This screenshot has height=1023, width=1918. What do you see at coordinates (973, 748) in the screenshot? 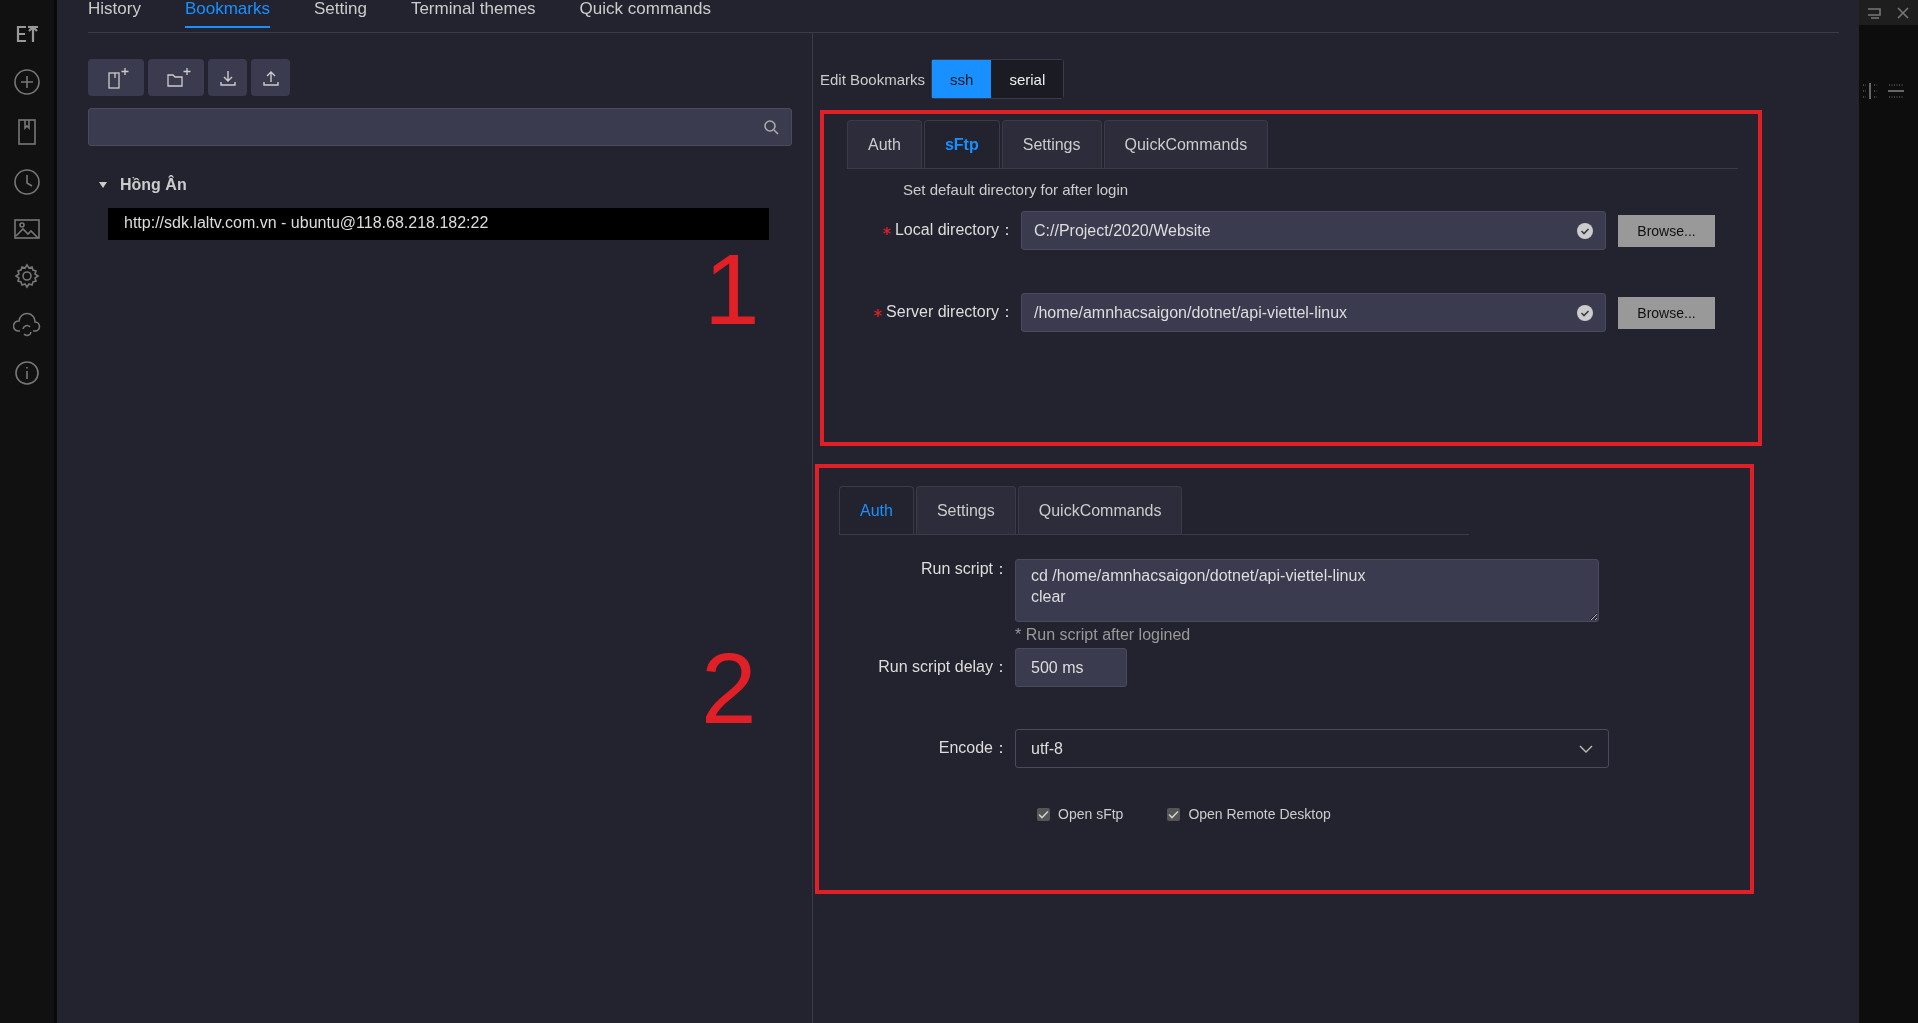
I see `field-label: Encode：` at bounding box center [973, 748].